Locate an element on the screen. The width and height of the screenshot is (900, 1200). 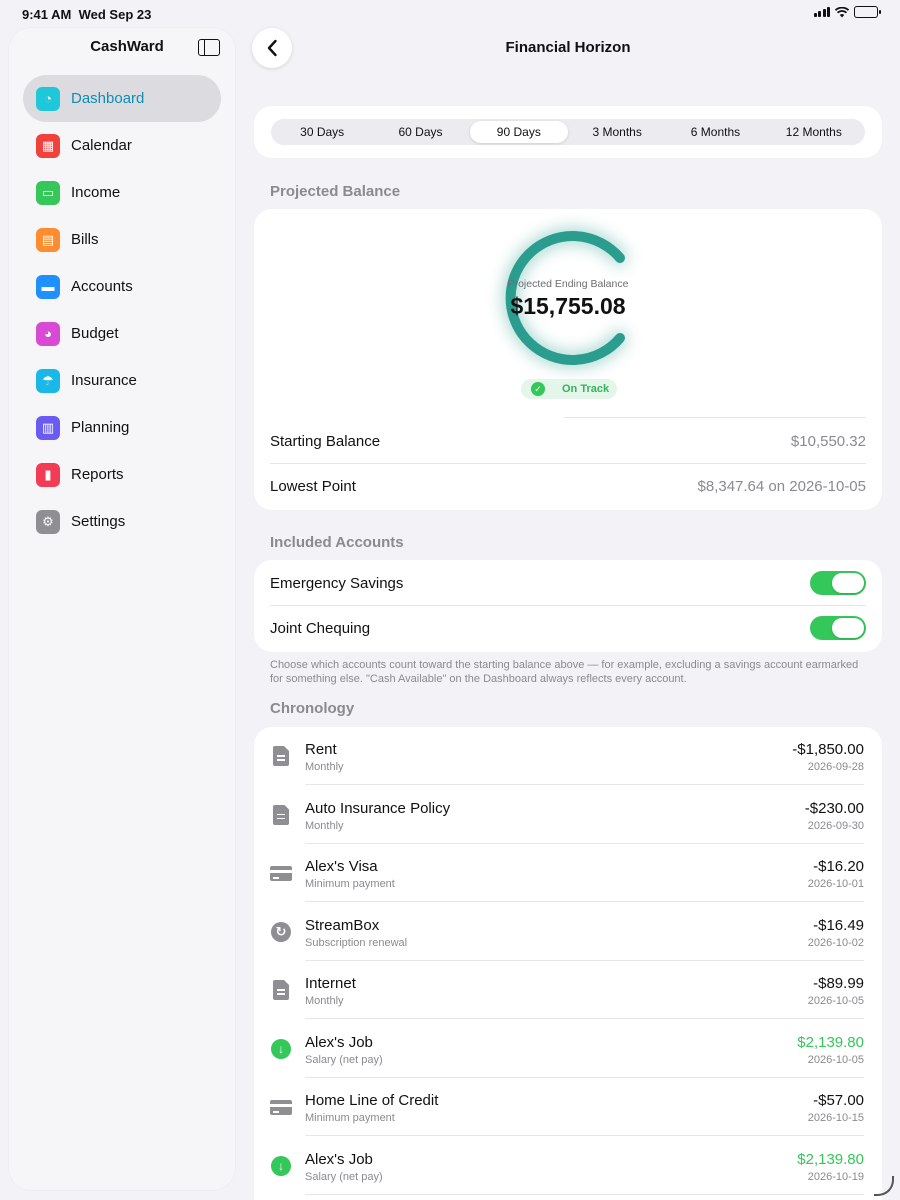
sidebar-item-label: Planning is located at coordinates (100, 427).